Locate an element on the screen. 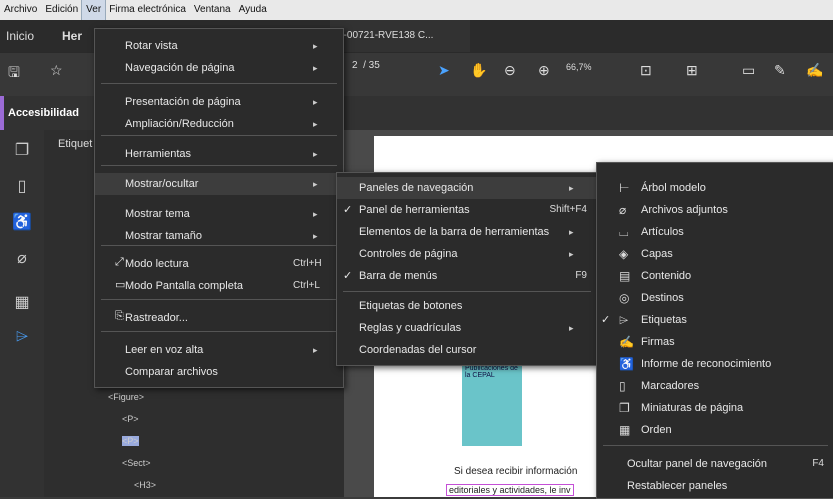  menu-item-herramientas: Herramientas ▸ is located at coordinates (219, 154).